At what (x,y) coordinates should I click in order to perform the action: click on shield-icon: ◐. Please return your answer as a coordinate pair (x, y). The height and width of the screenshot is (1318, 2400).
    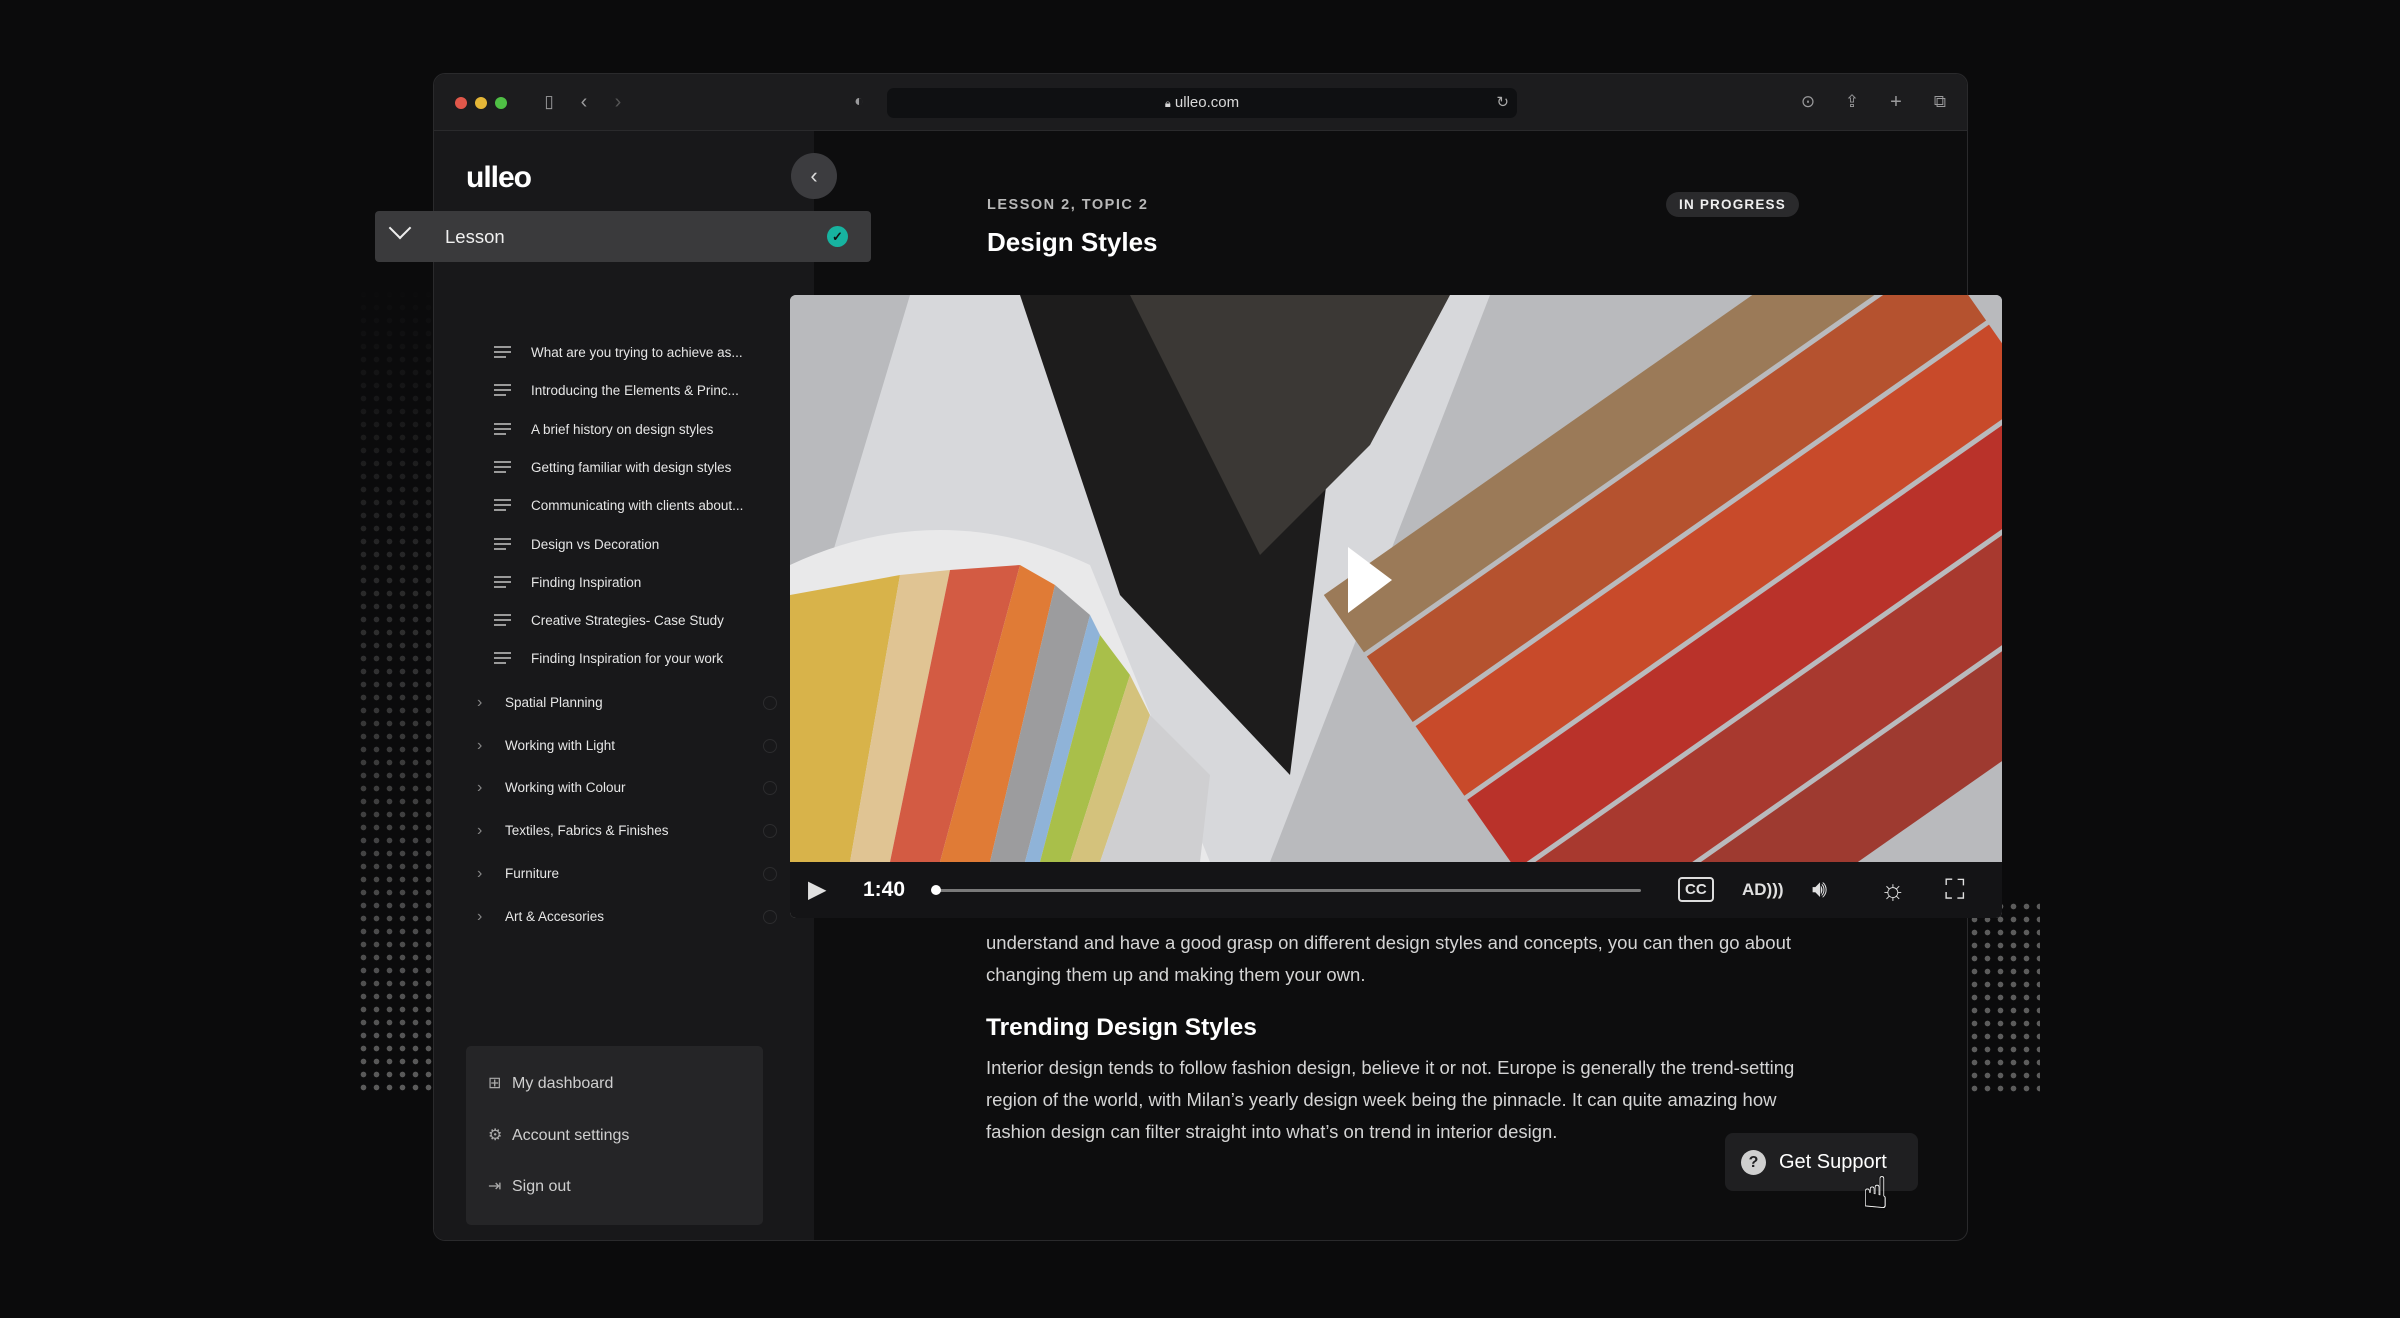
    Looking at the image, I should click on (859, 102).